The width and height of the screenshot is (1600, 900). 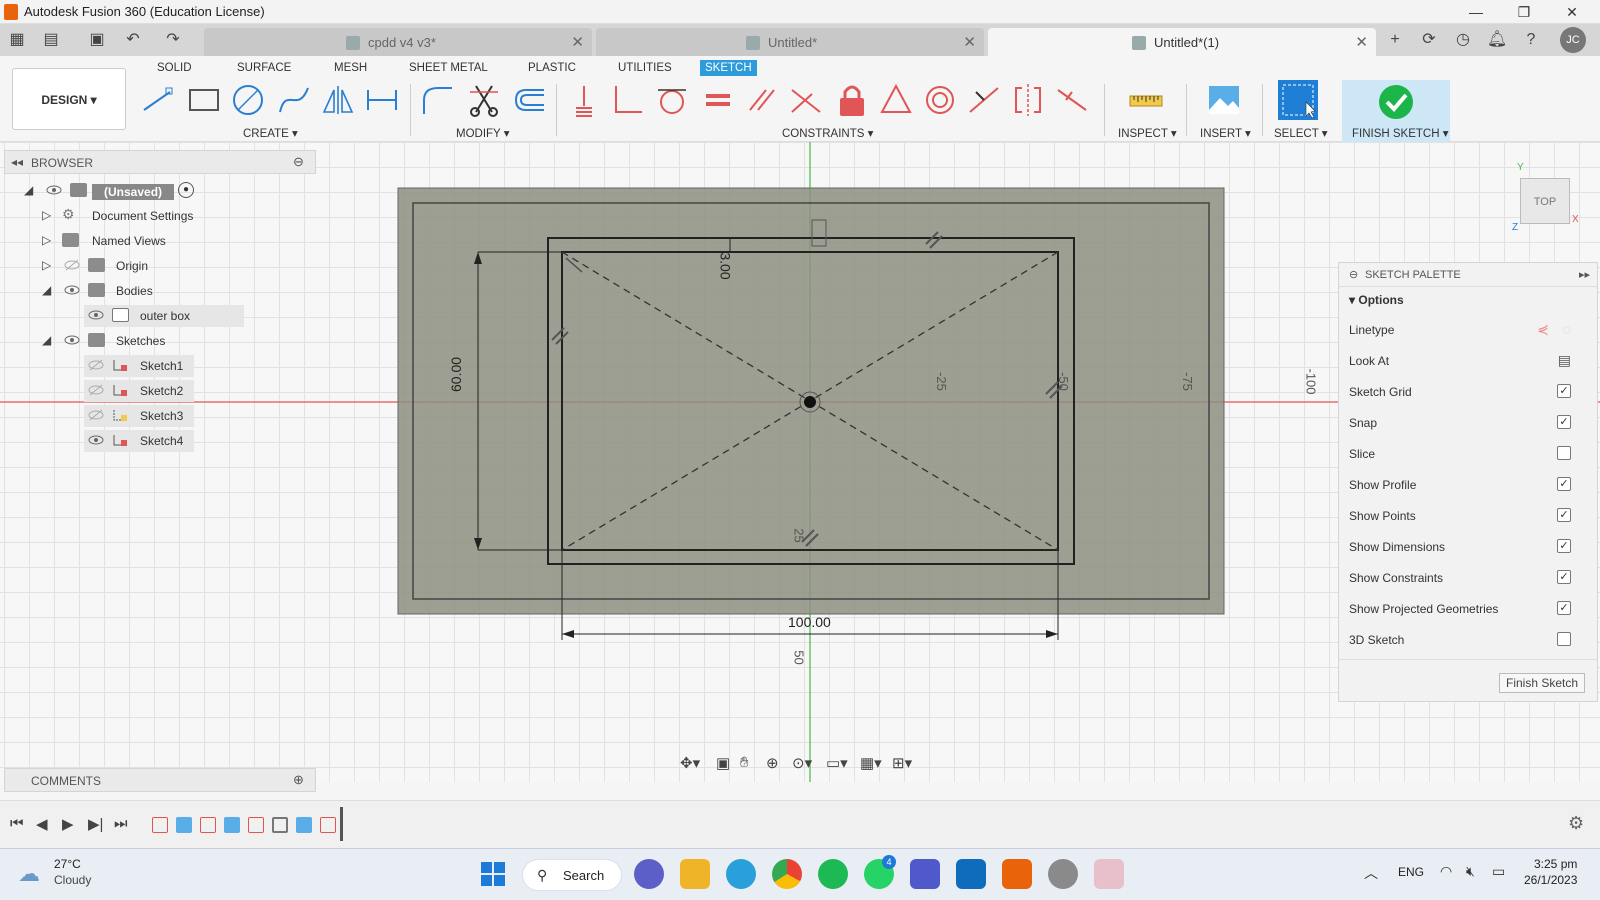 I want to click on show-points-checkbox: ✓, so click(x=1564, y=515).